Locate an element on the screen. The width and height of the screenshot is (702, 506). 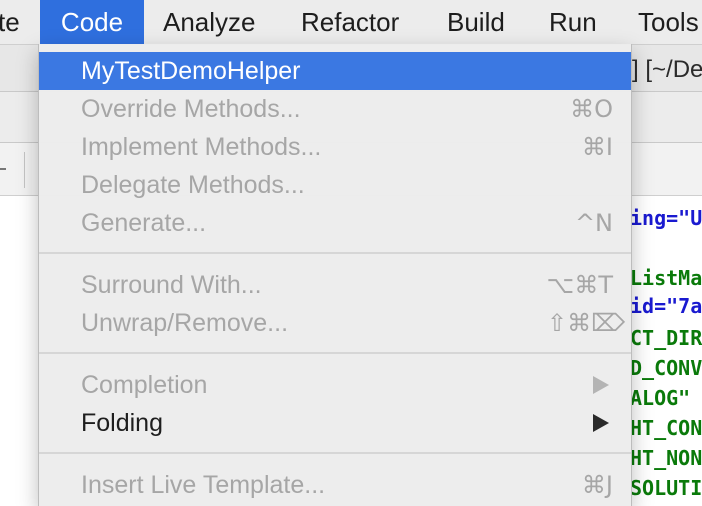
toolbar-separator is located at coordinates (24, 170).